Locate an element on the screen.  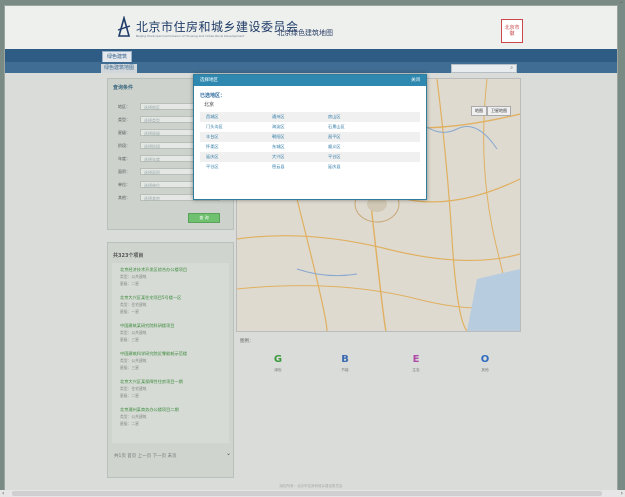
district-option: 通州区 is located at coordinates (278, 117).